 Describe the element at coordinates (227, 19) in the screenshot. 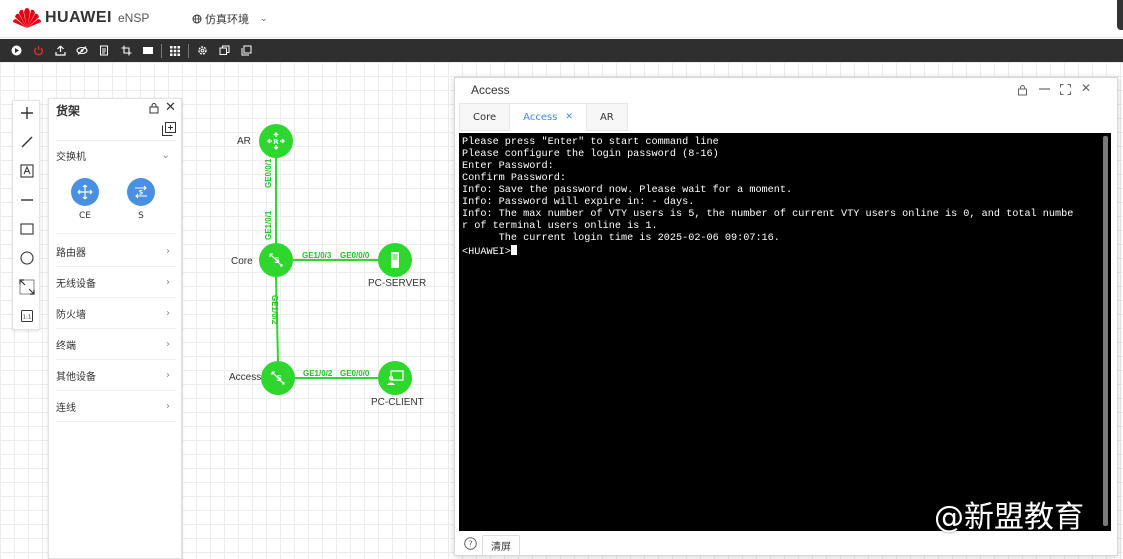

I see `environment-label: 仿真环境` at that location.